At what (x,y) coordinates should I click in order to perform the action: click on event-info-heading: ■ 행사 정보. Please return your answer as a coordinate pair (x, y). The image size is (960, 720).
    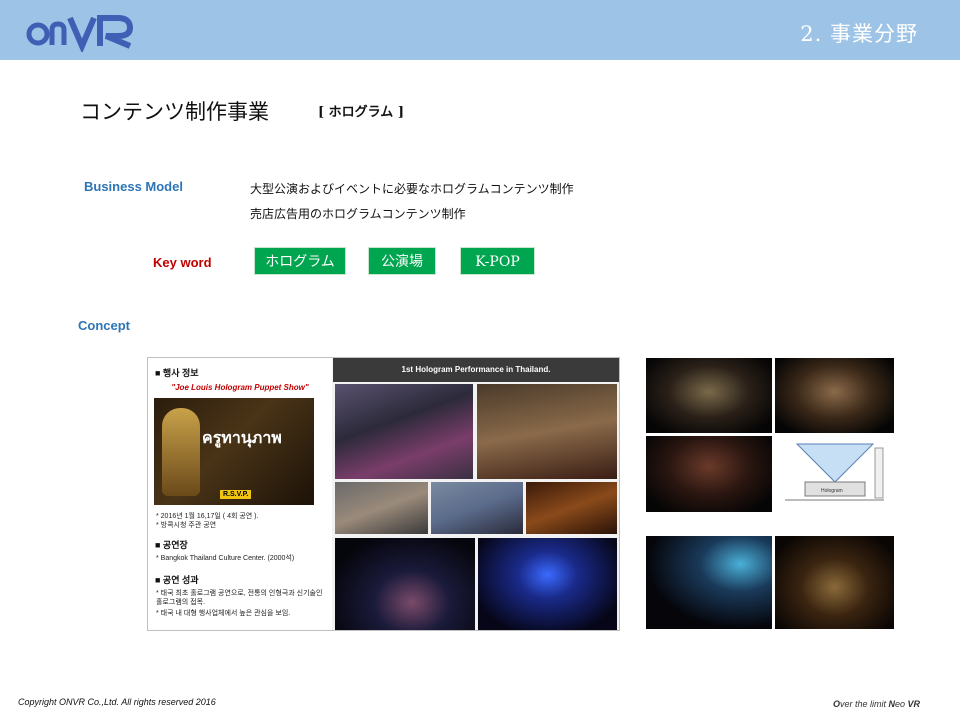
    Looking at the image, I should click on (177, 373).